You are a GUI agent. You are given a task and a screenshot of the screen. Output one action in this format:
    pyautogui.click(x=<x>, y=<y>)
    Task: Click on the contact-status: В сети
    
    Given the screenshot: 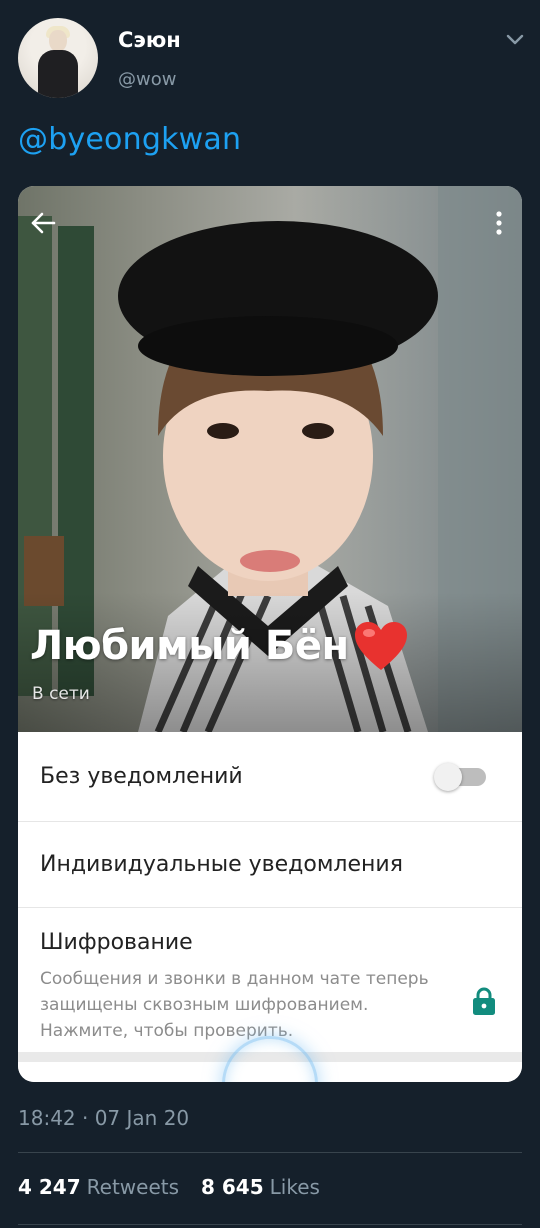 What is the action you would take?
    pyautogui.click(x=61, y=694)
    